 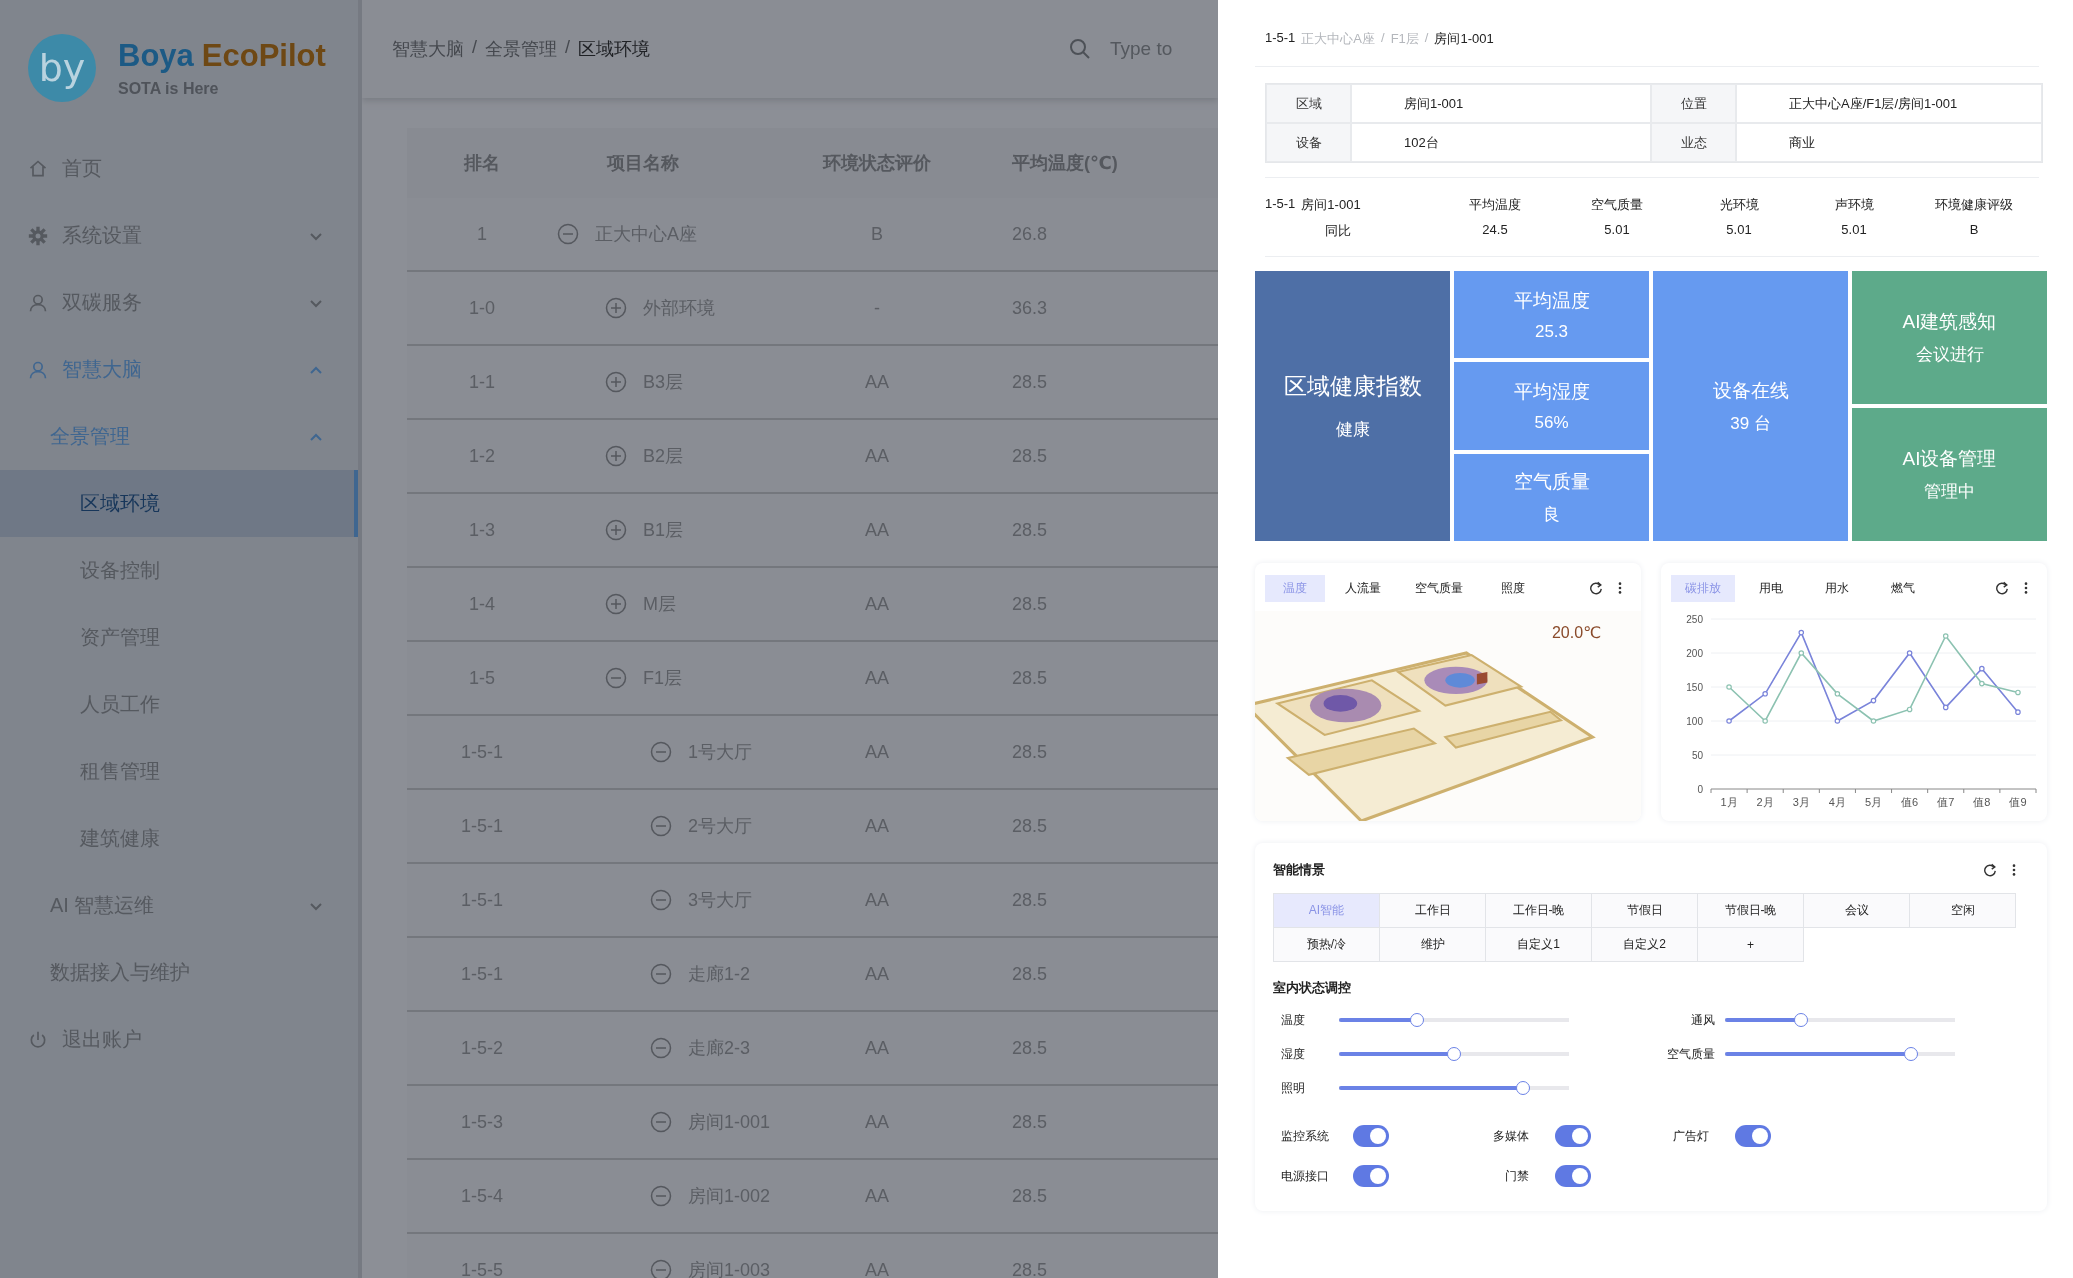 I want to click on tick-label: 值9, so click(x=2018, y=802).